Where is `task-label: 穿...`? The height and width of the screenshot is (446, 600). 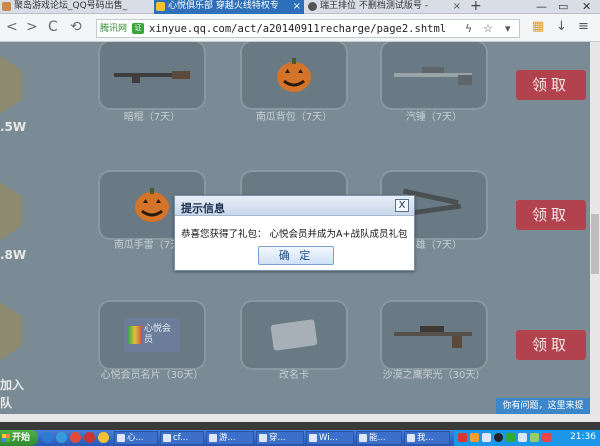 task-label: 穿... is located at coordinates (277, 438).